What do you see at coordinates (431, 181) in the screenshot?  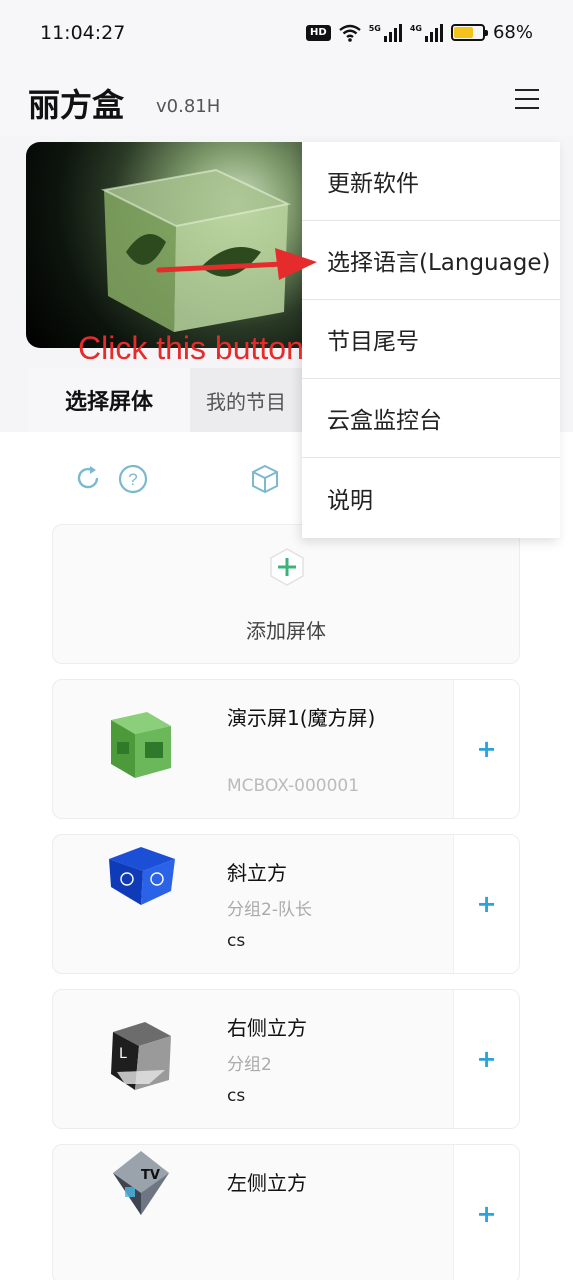 I see `menu-item-update: 更新软件` at bounding box center [431, 181].